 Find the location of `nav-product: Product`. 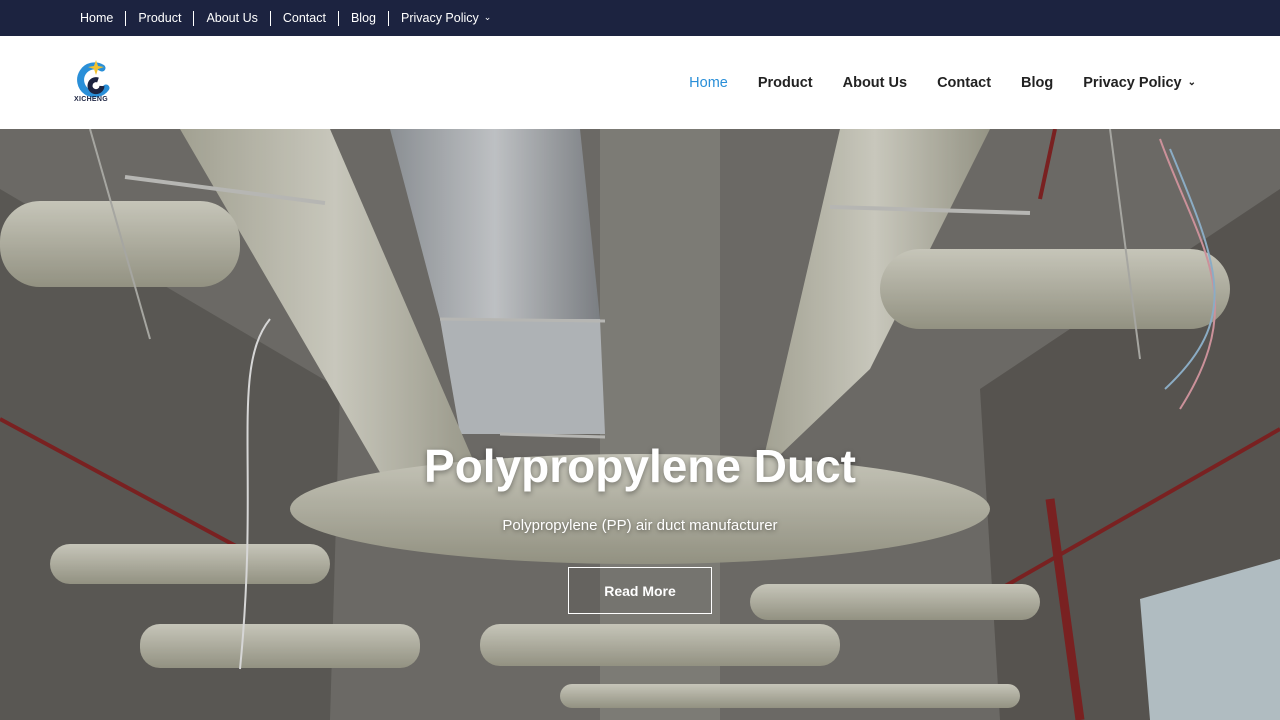

nav-product: Product is located at coordinates (785, 83).